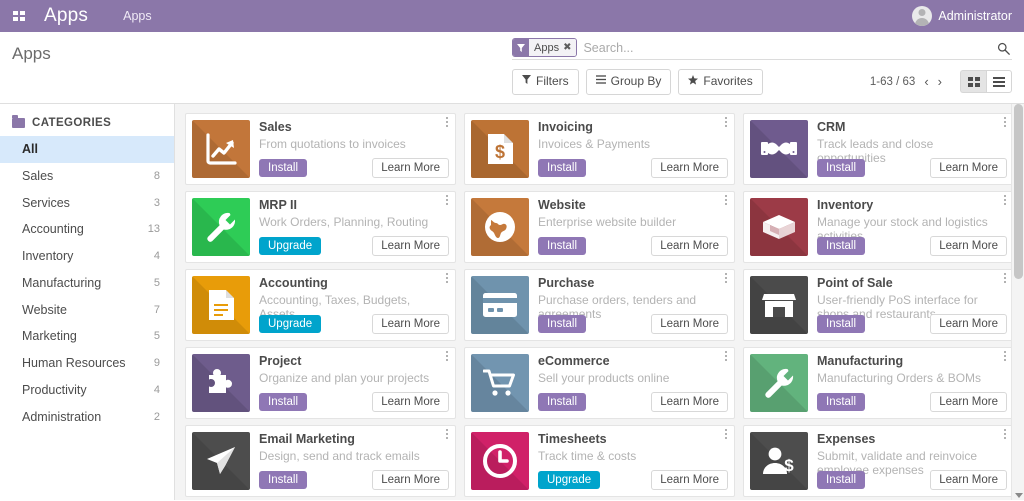 This screenshot has width=1024, height=501. I want to click on search-facet-apps: Apps ✖, so click(545, 47).